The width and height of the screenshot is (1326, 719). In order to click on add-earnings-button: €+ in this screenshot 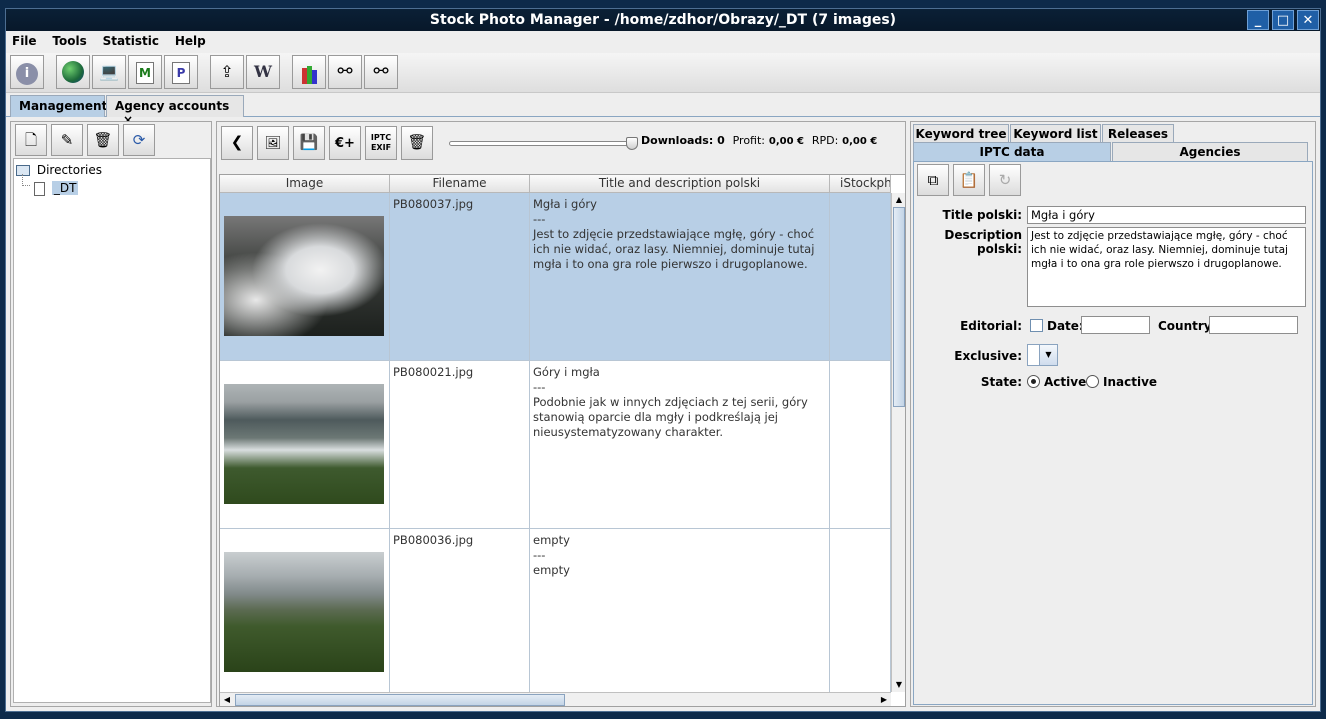, I will do `click(345, 143)`.